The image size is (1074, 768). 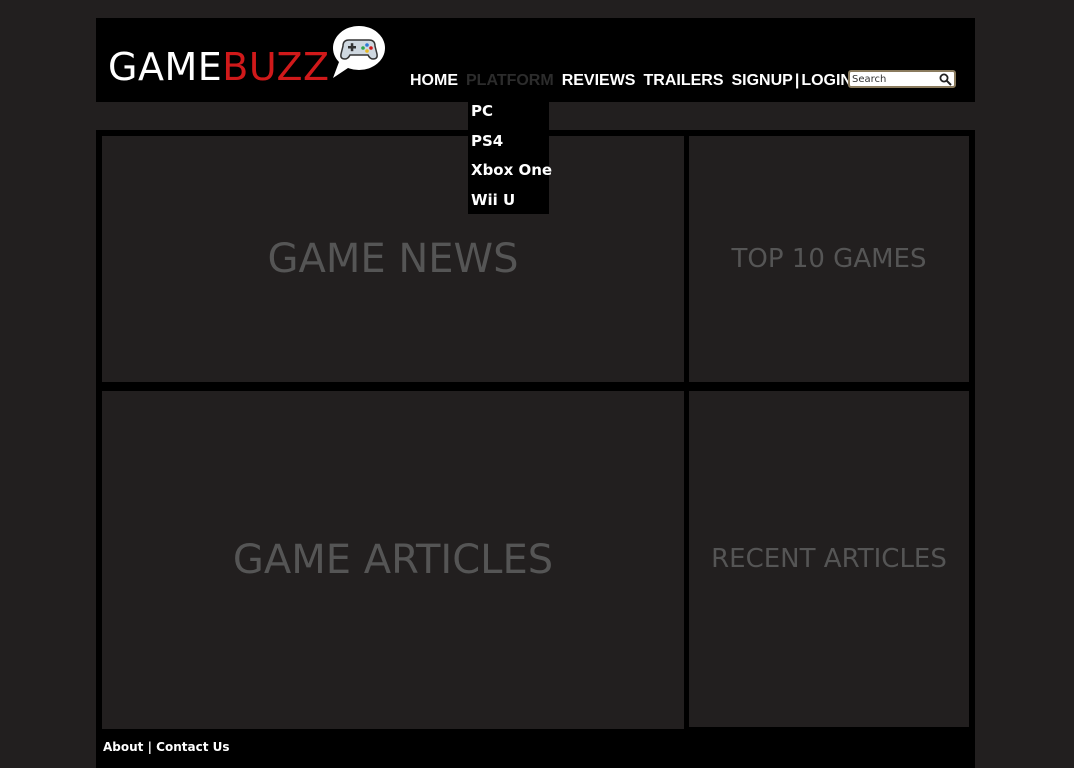 I want to click on nav-platform: PLATFORM, so click(x=510, y=82).